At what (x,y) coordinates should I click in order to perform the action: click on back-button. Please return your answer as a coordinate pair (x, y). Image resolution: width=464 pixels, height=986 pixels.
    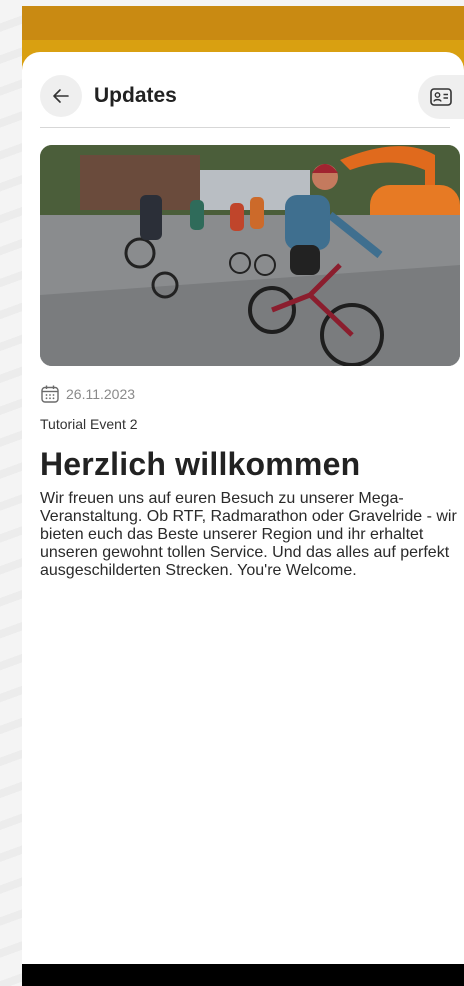
    Looking at the image, I should click on (61, 96).